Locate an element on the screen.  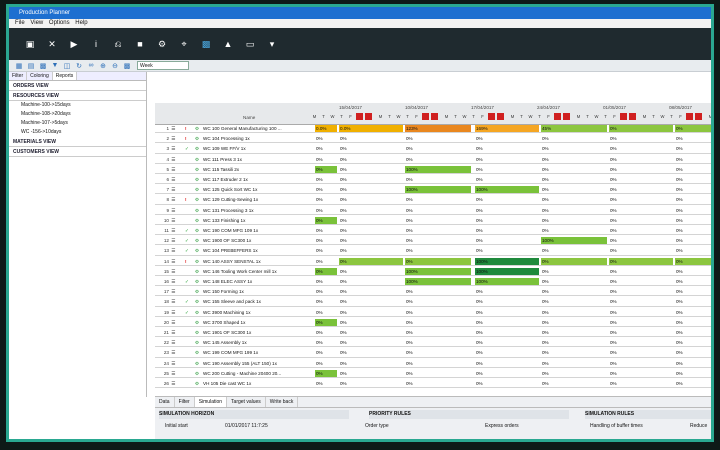
table-row: 26 ☰ ⚙ VH 105 Die cast WC 1x 0% 0% 0% 0% 0% 0% 0% is located at coordinates (433, 384).